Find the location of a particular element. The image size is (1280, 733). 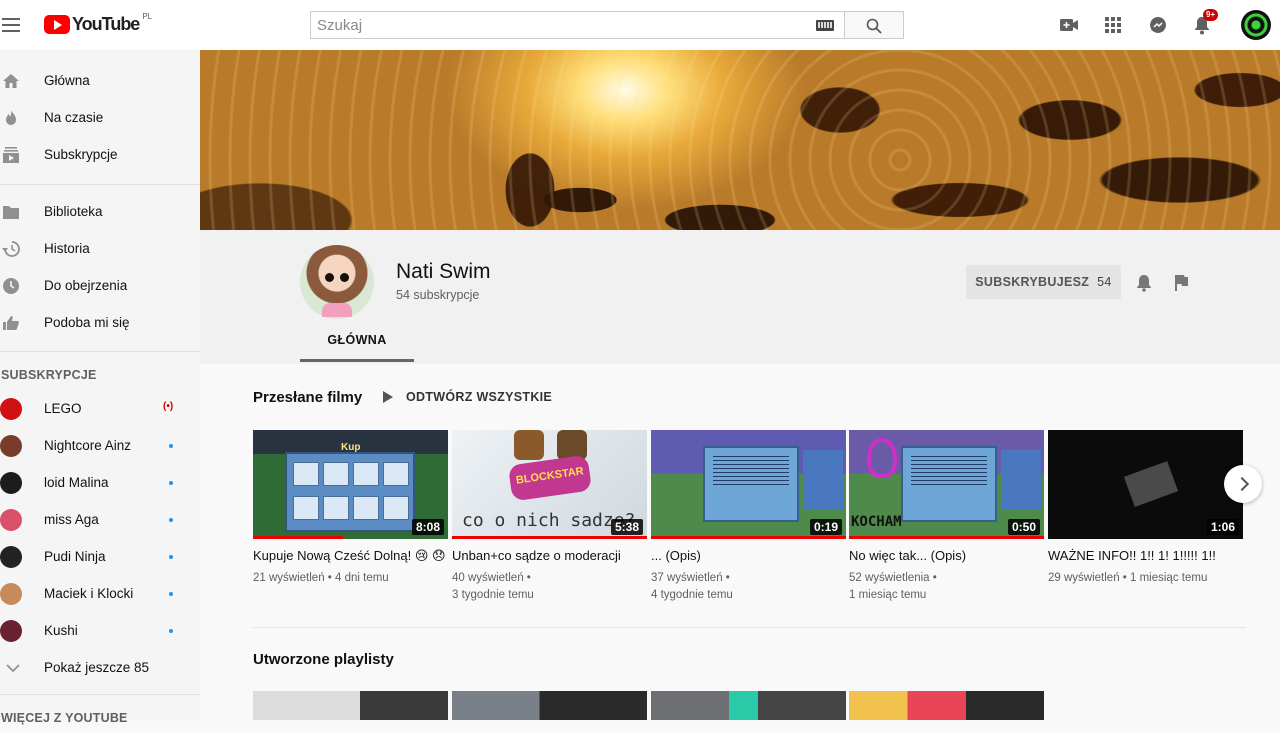

sidebar-show-more: Pokaż jeszcze 85 is located at coordinates (100, 667).